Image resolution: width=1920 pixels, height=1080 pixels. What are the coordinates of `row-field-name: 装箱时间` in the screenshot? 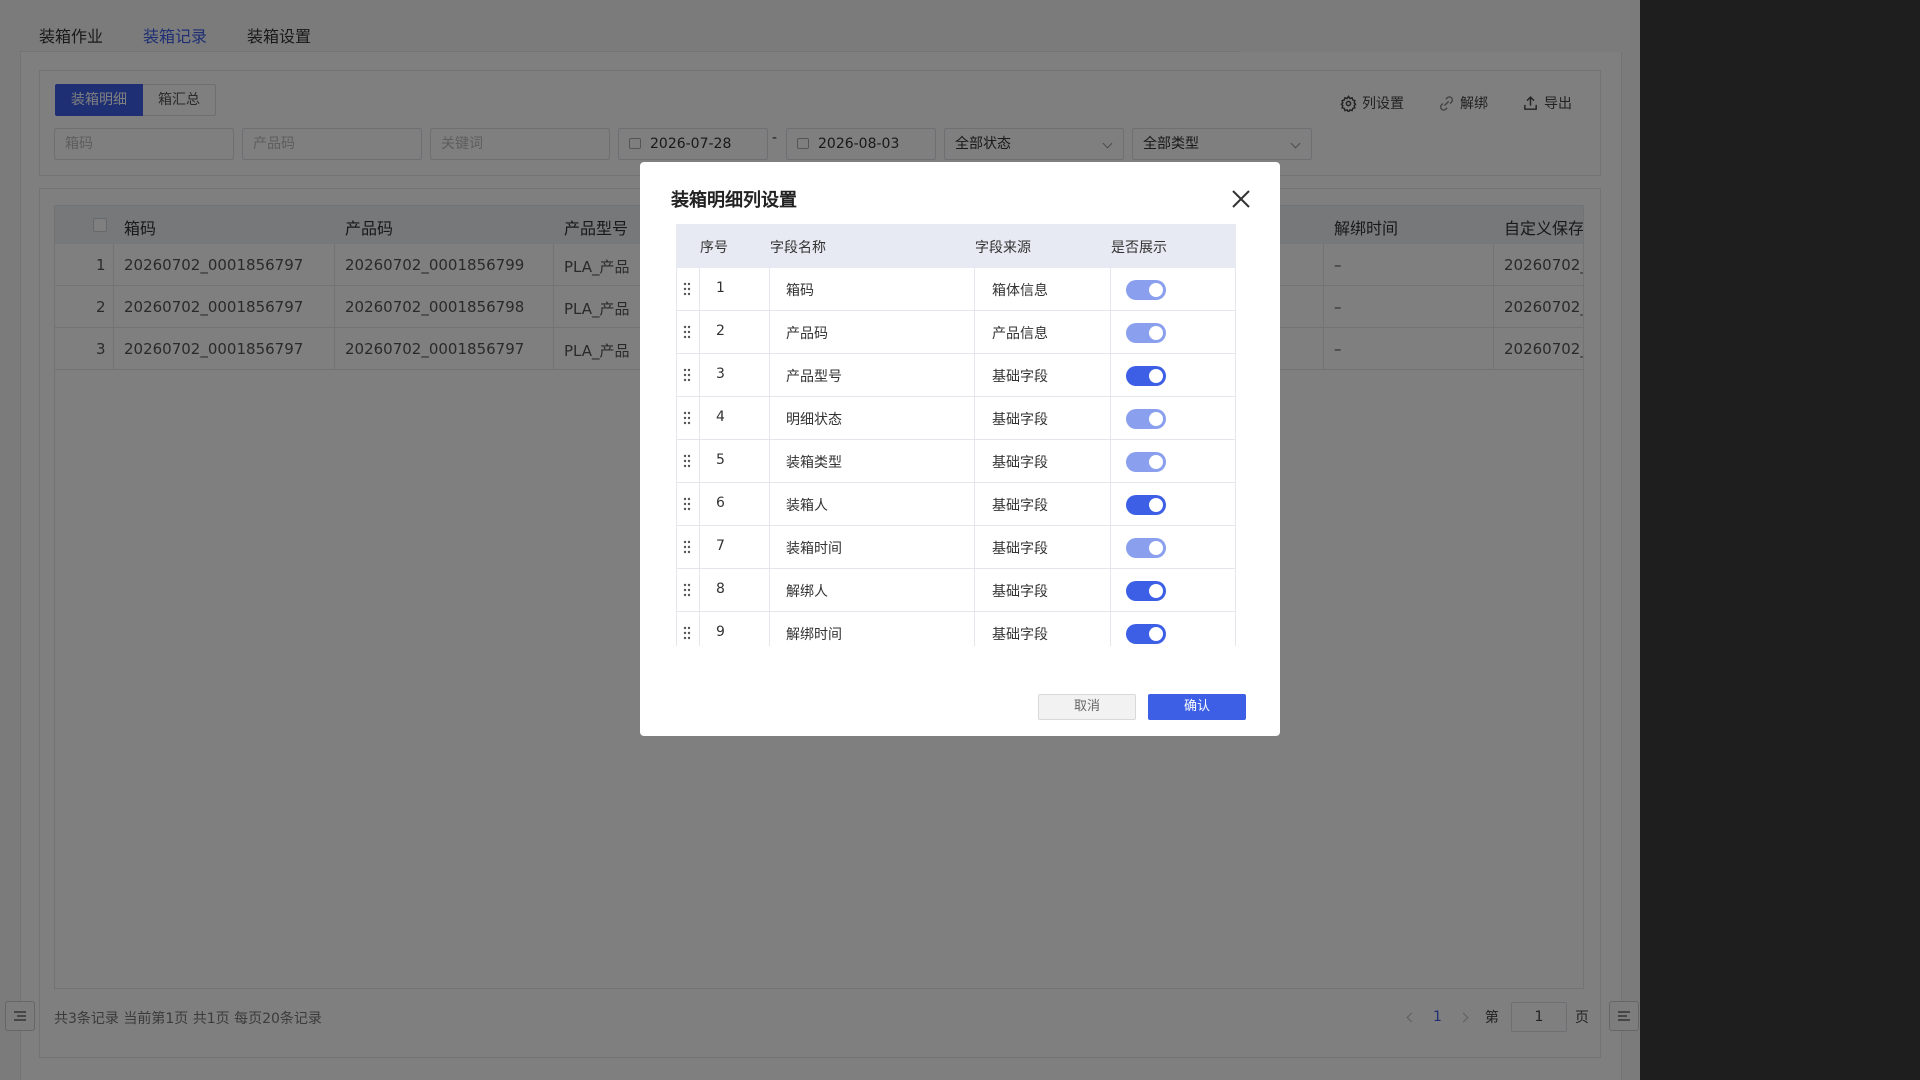 It's located at (814, 549).